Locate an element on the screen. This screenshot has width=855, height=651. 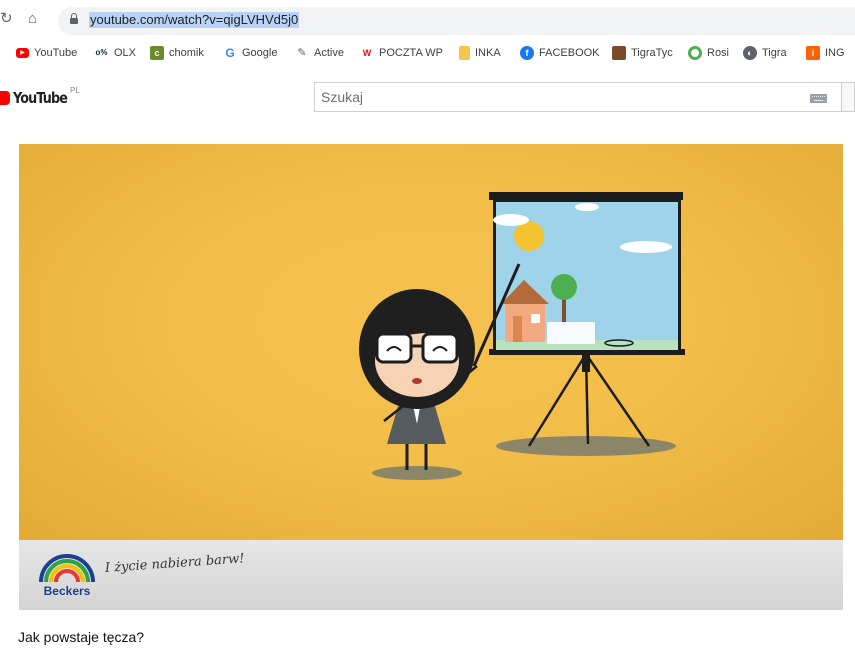
search-box is located at coordinates (578, 97).